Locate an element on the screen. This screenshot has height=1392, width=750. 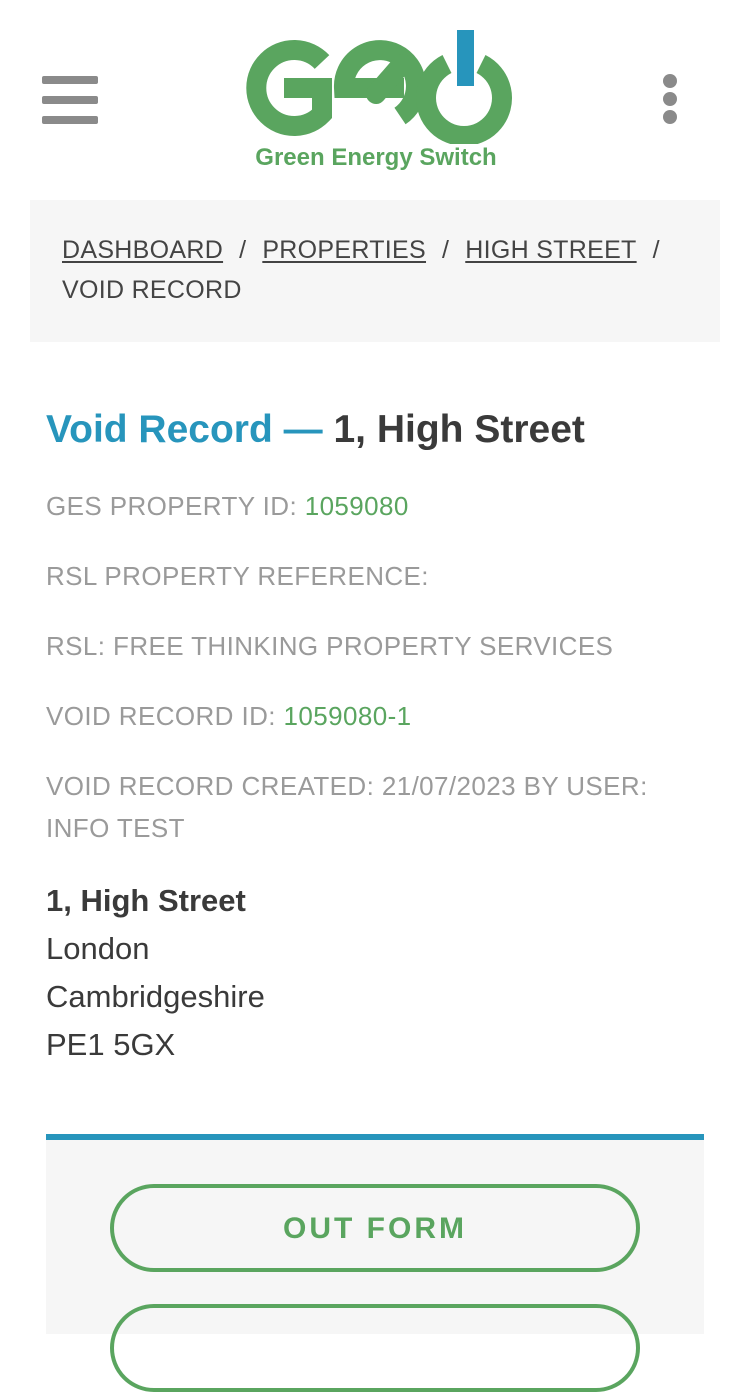
void-record-id-value: 1059080-1 is located at coordinates (347, 716).